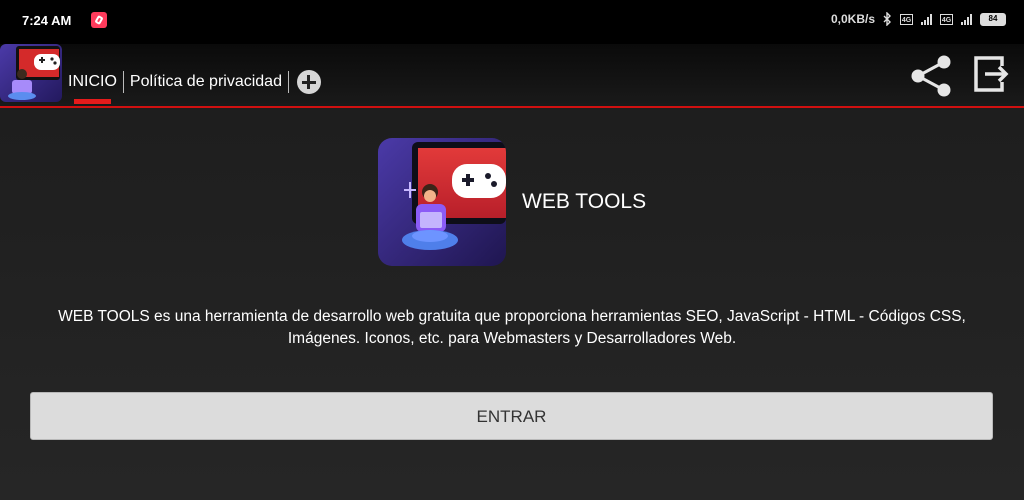  I want to click on app-title: WEB TOOLS, so click(584, 201).